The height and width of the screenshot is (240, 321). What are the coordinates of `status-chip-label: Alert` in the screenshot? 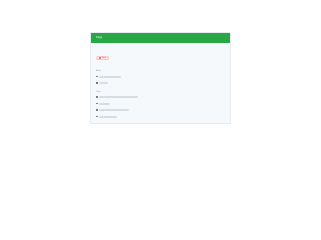 It's located at (104, 58).